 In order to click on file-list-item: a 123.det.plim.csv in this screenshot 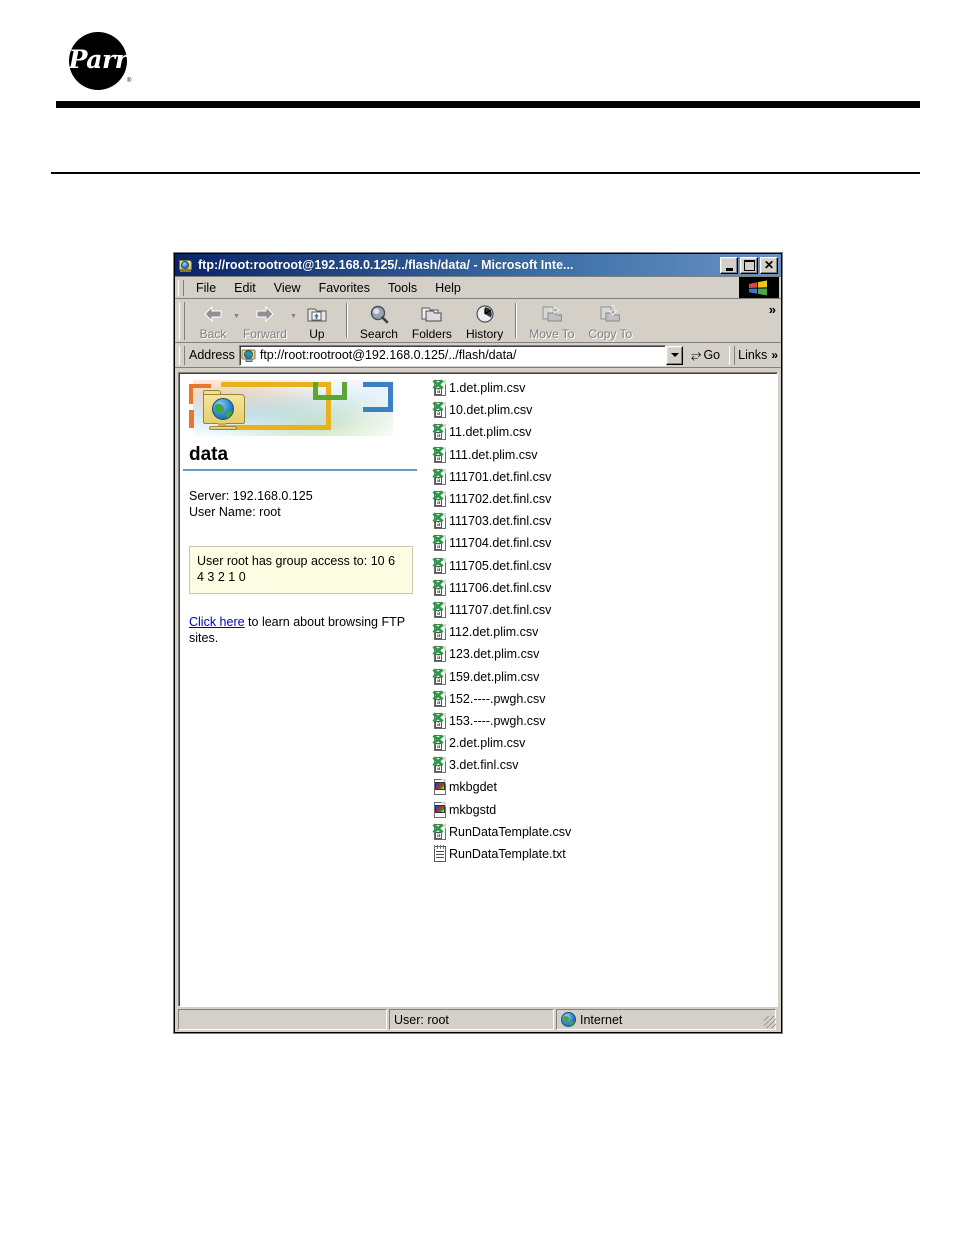, I will do `click(604, 654)`.